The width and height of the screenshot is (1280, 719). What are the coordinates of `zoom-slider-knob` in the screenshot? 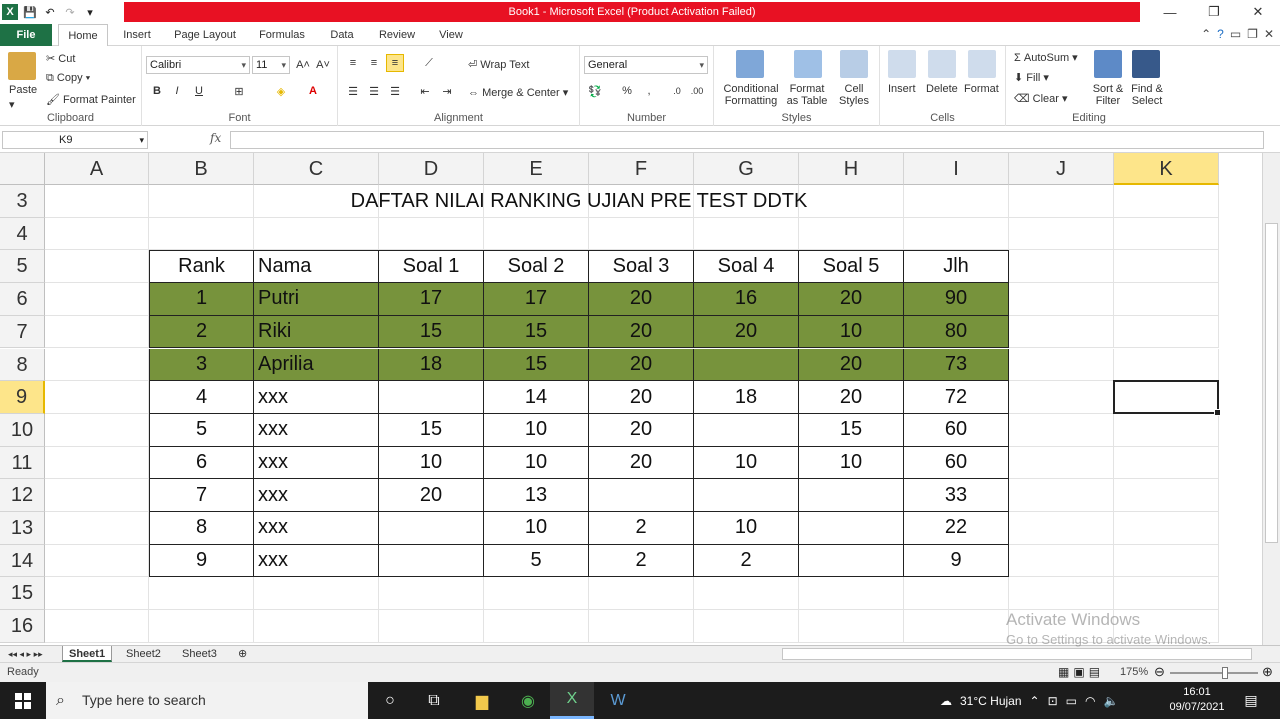 It's located at (1225, 673).